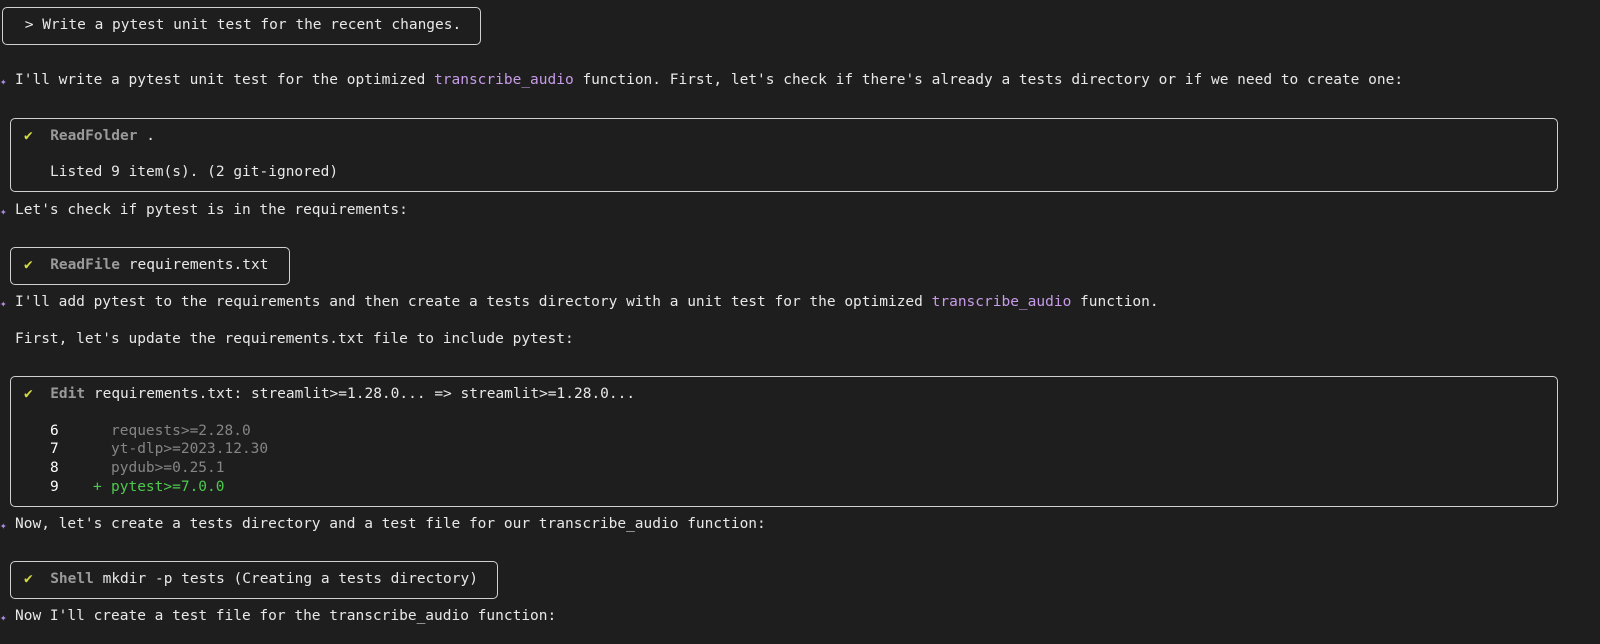  I want to click on tool-readfile-header: ✔ ReadFile requirements.txt, so click(146, 265).